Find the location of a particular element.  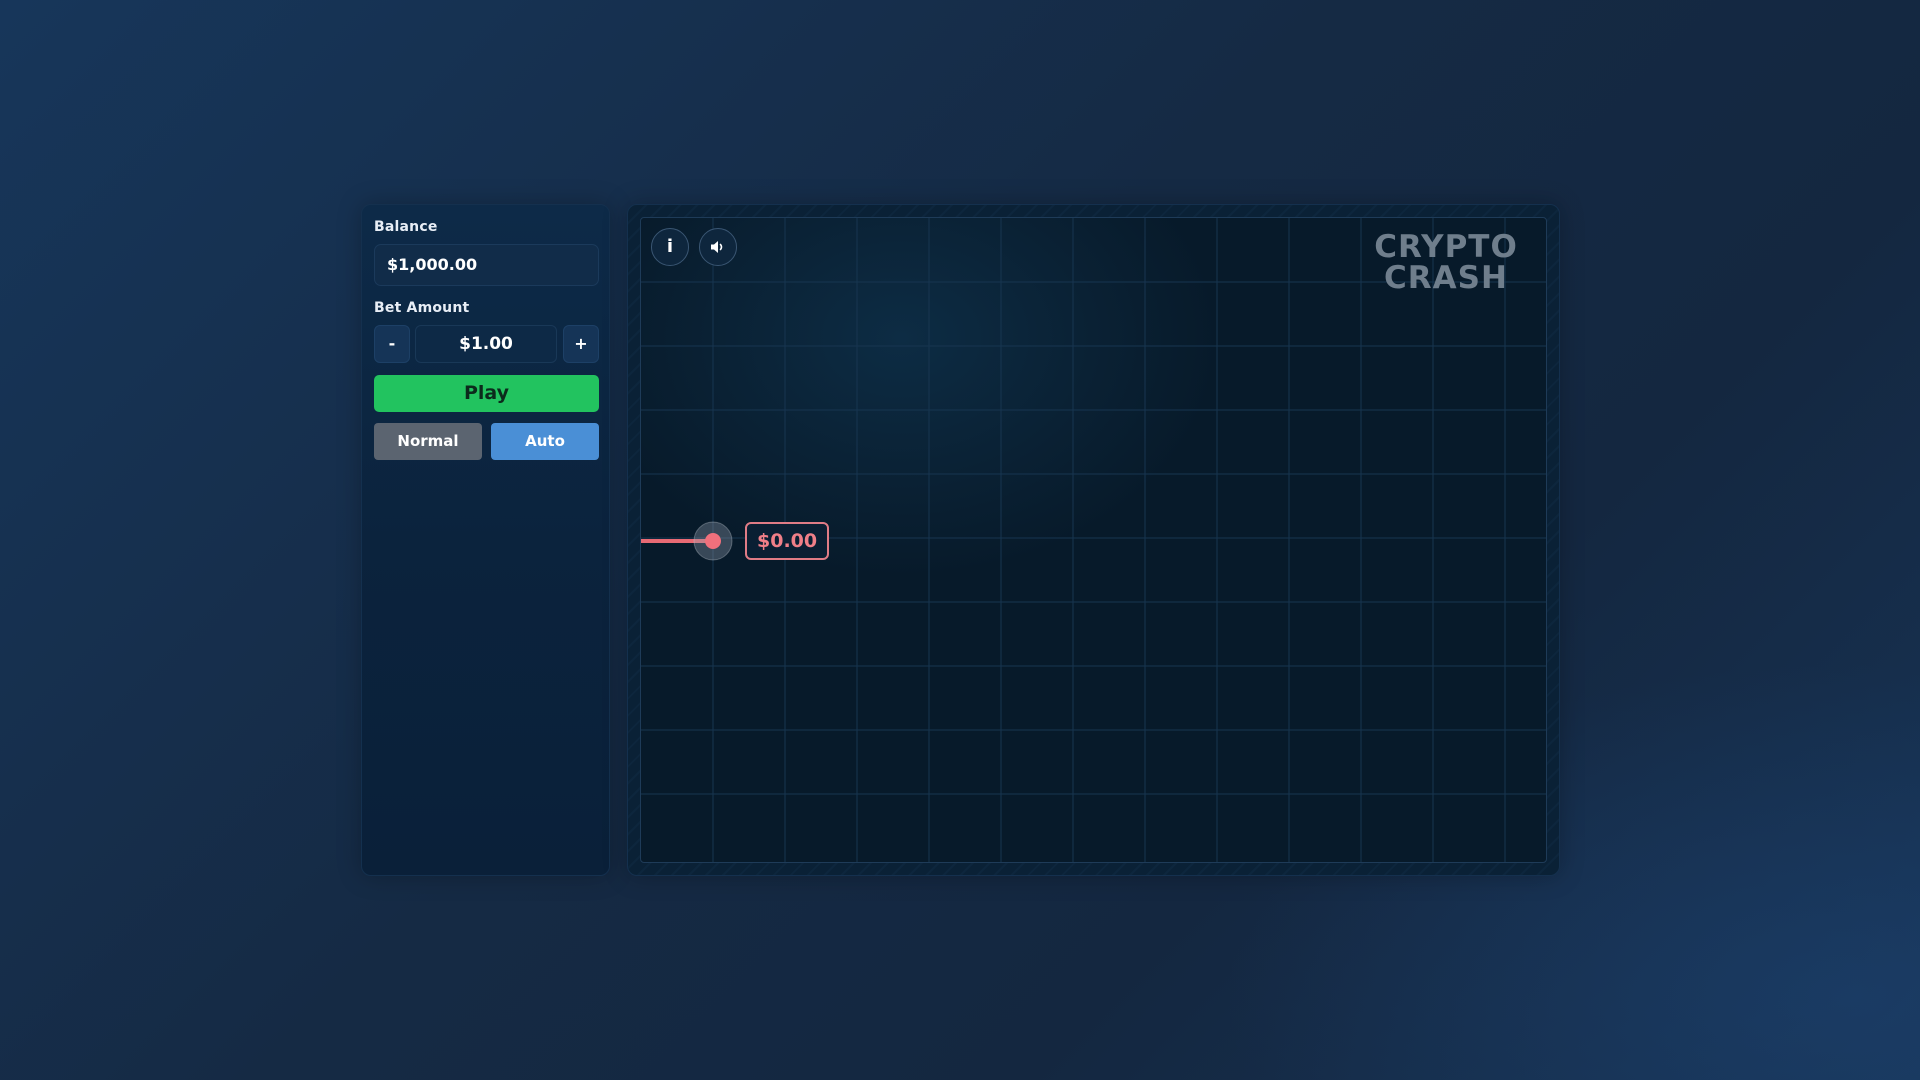

logo-line-2: CRASH is located at coordinates (1446, 278).